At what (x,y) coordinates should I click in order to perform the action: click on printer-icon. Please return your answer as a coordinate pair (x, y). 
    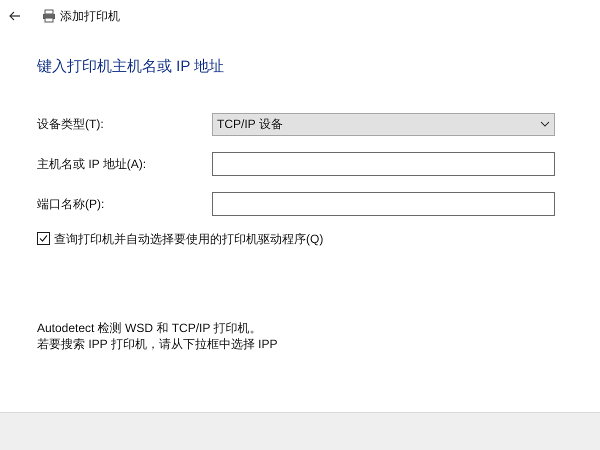
    Looking at the image, I should click on (49, 16).